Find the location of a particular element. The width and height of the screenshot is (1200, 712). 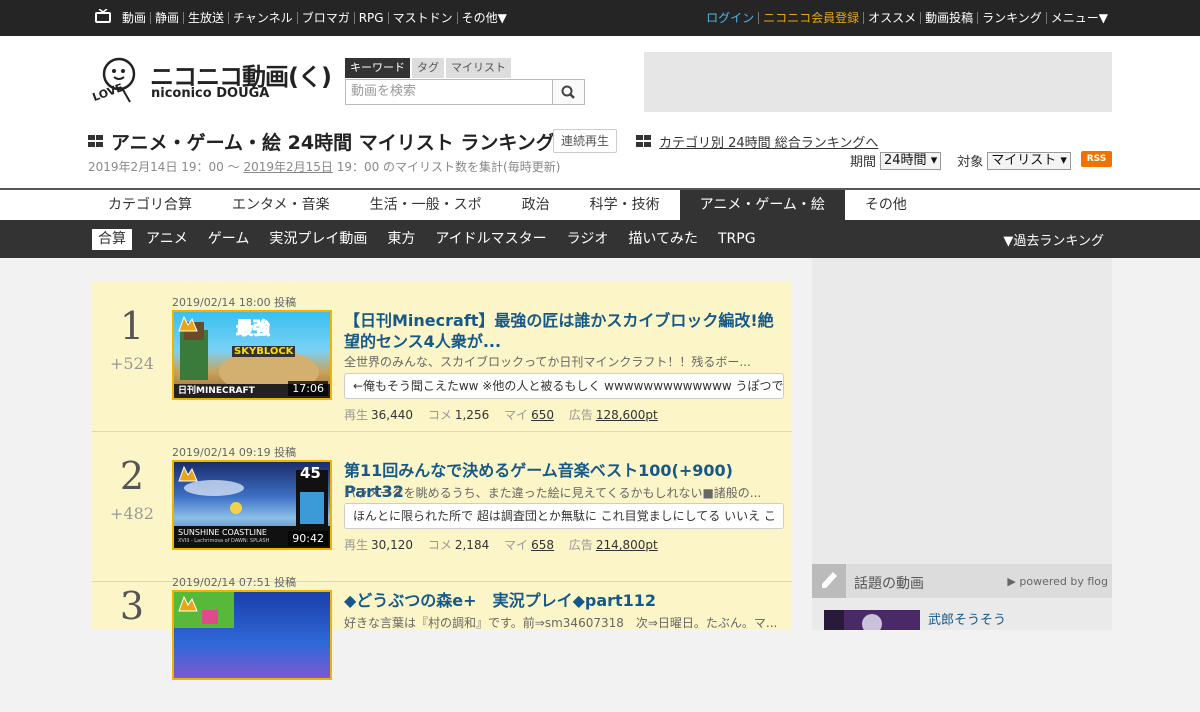

thumb-title-text: 最強 is located at coordinates (253, 329).